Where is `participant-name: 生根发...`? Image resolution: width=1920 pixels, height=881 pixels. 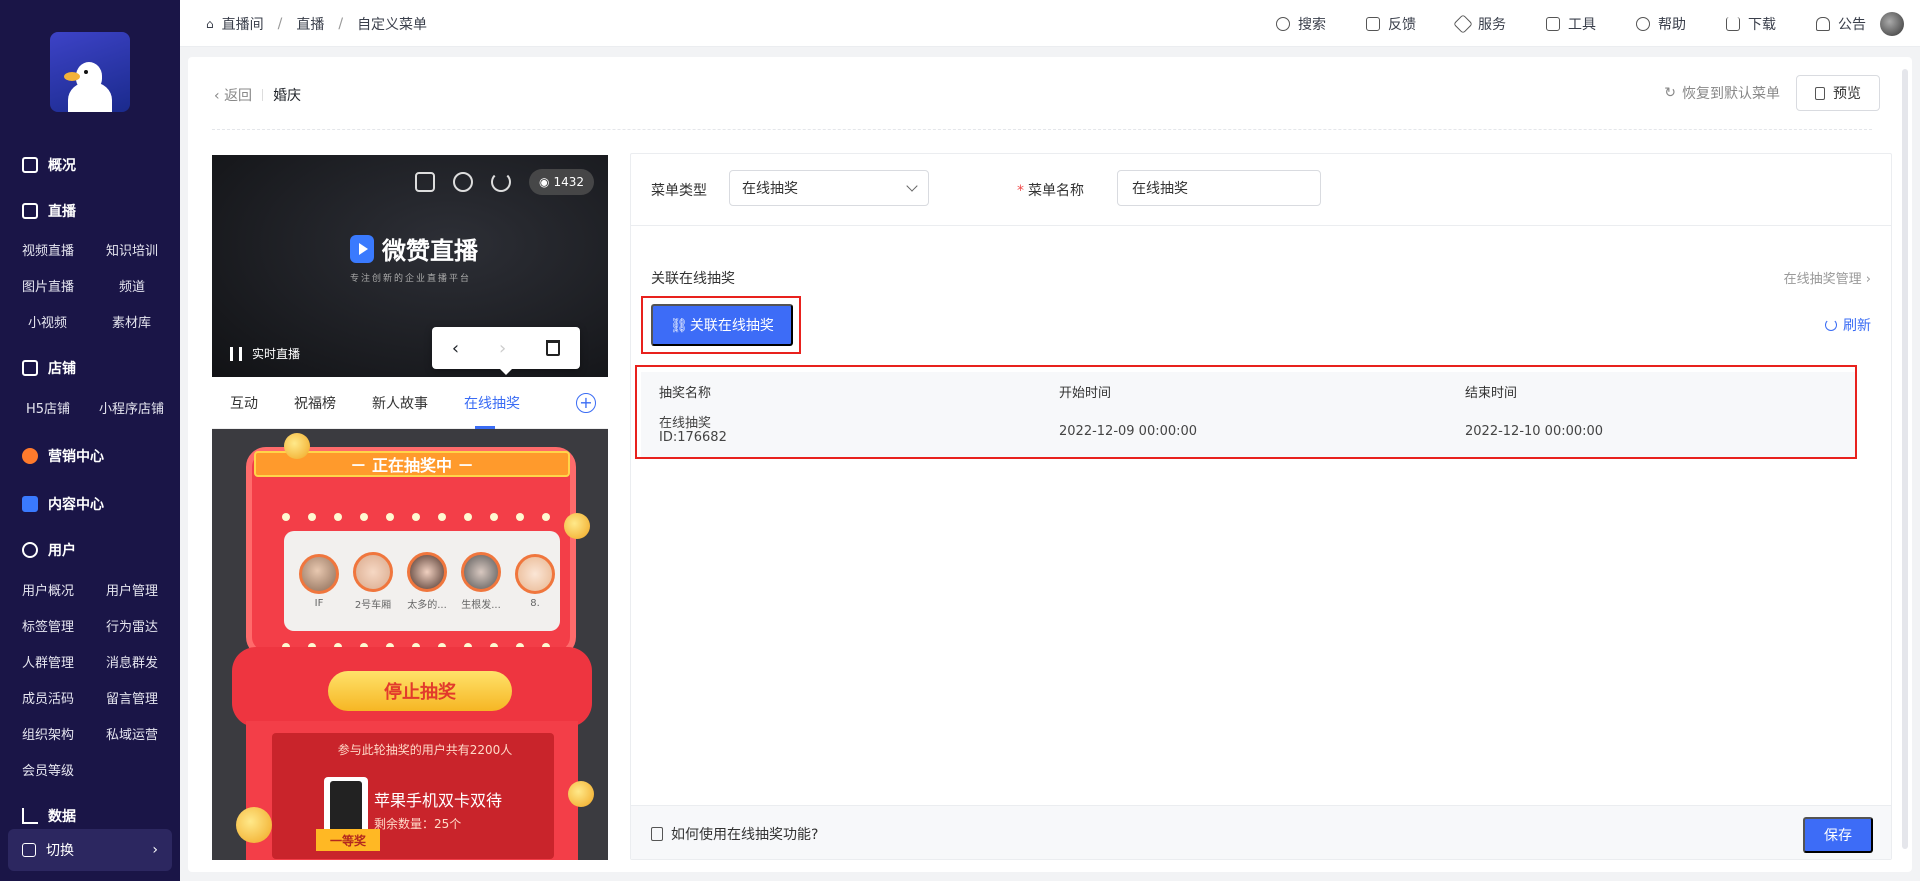
participant-name: 生根发... is located at coordinates (481, 605).